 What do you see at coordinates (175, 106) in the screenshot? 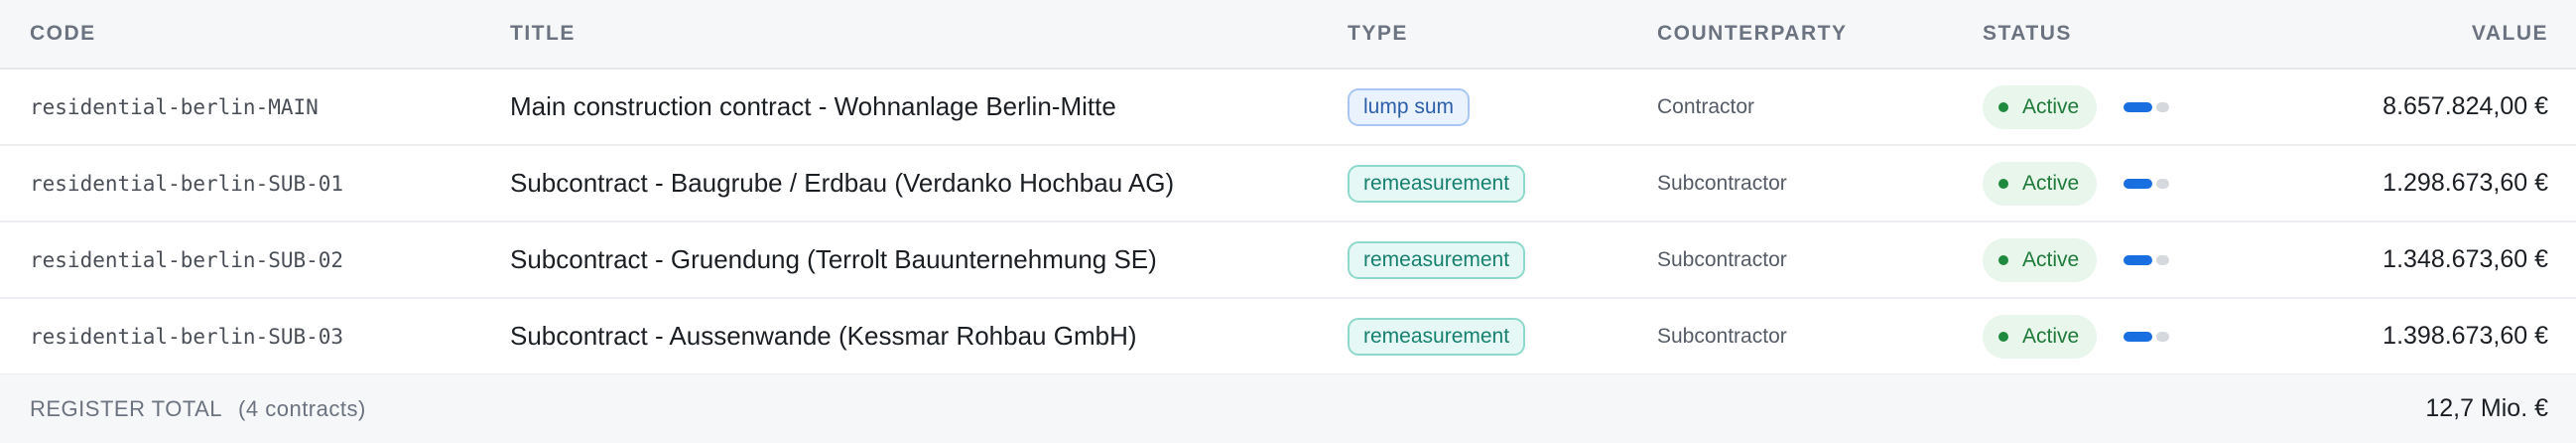
I see `contract-code: residential-berlin-MAIN` at bounding box center [175, 106].